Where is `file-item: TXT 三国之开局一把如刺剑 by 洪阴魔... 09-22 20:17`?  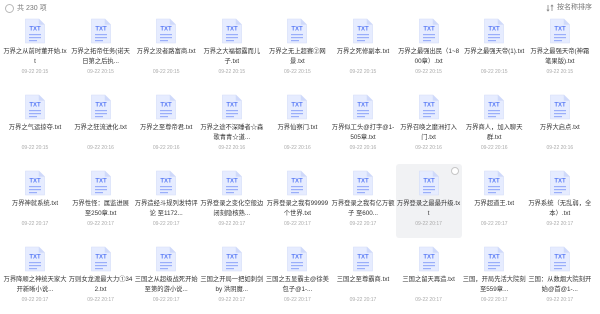
file-item: TXT 三国之开局一把如刺剑 by 洪阴魔... 09-22 20:17 is located at coordinates (232, 277).